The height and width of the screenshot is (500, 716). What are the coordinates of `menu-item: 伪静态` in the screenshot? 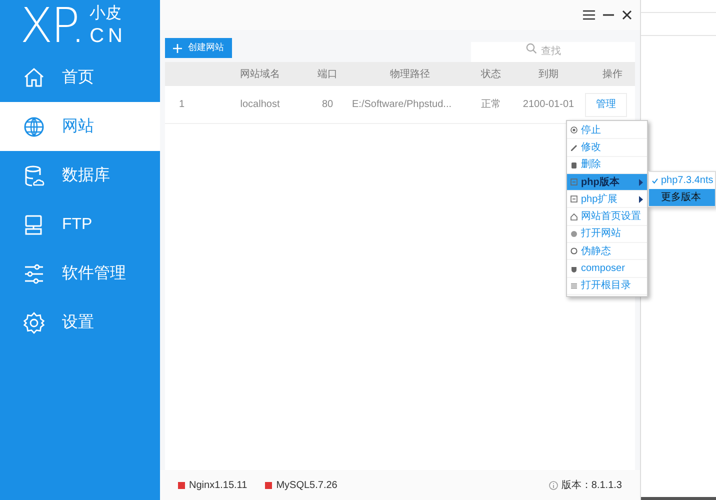 It's located at (607, 251).